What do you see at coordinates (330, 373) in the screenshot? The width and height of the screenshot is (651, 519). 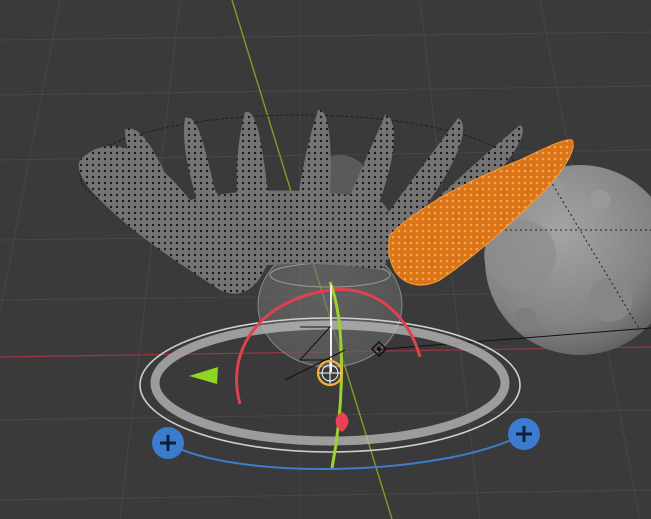 I see `crosshair-circle-icon` at bounding box center [330, 373].